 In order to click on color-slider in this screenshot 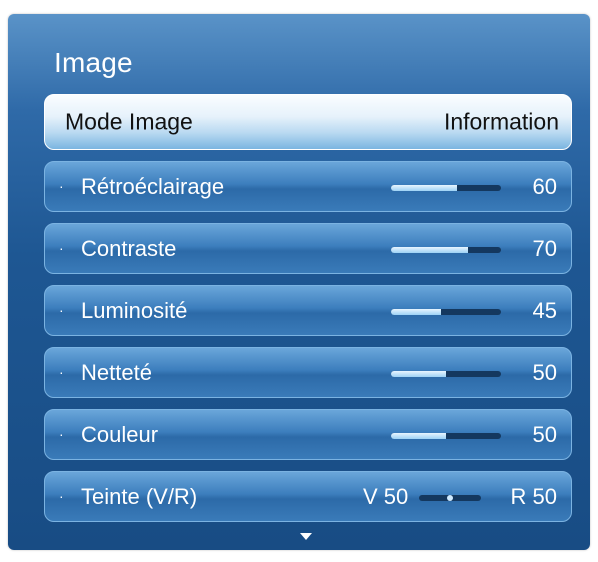, I will do `click(446, 436)`.